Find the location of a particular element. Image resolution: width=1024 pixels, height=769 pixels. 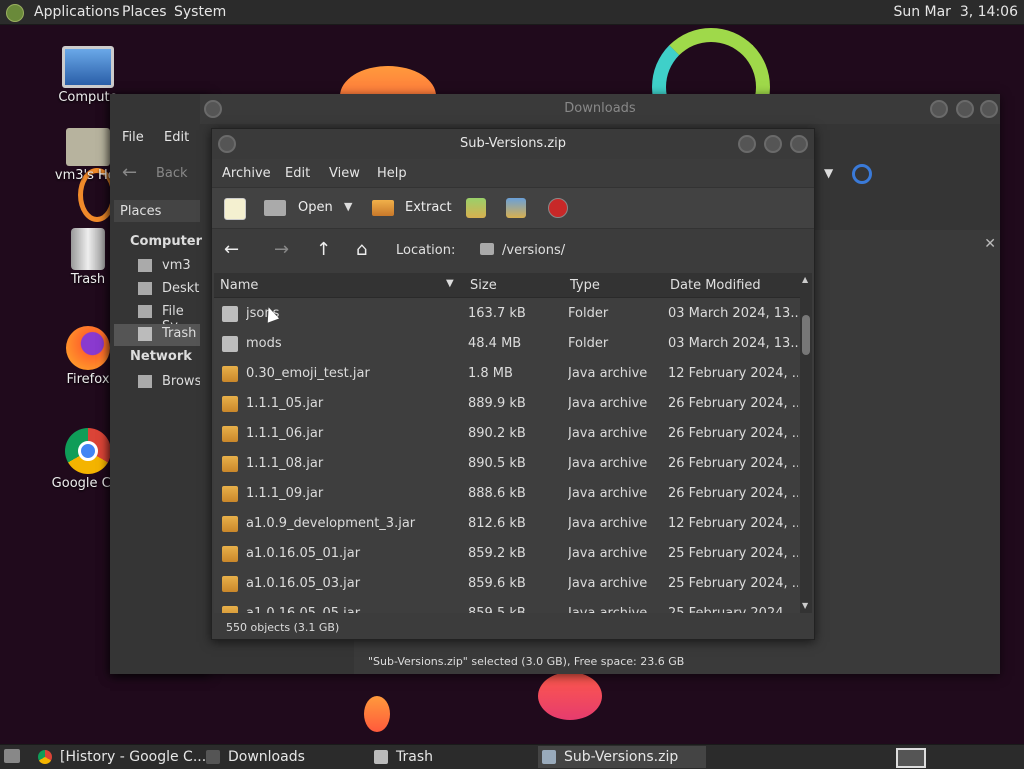

location-field: /versions/ is located at coordinates (641, 250).